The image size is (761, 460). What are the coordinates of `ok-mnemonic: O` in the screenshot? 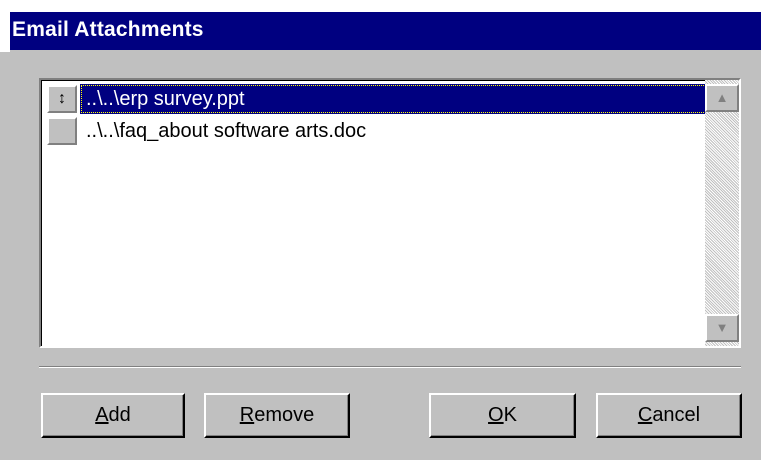 It's located at (496, 415).